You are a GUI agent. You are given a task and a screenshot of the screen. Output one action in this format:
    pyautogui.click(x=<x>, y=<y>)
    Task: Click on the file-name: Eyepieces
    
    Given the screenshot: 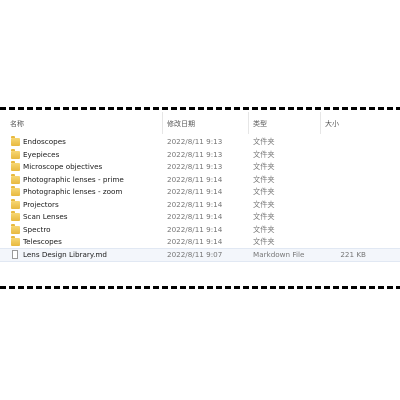 What is the action you would take?
    pyautogui.click(x=41, y=154)
    